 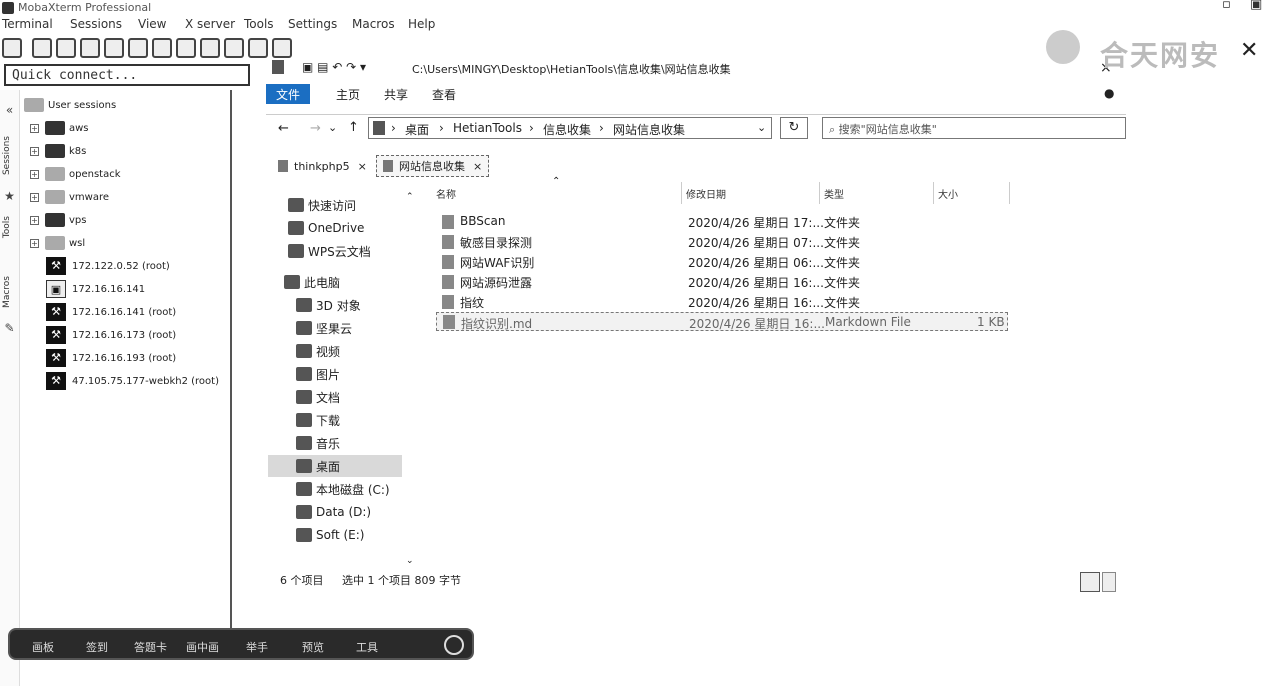 I want to click on session-item: ▣ 172.16.16.141, so click(x=95, y=289).